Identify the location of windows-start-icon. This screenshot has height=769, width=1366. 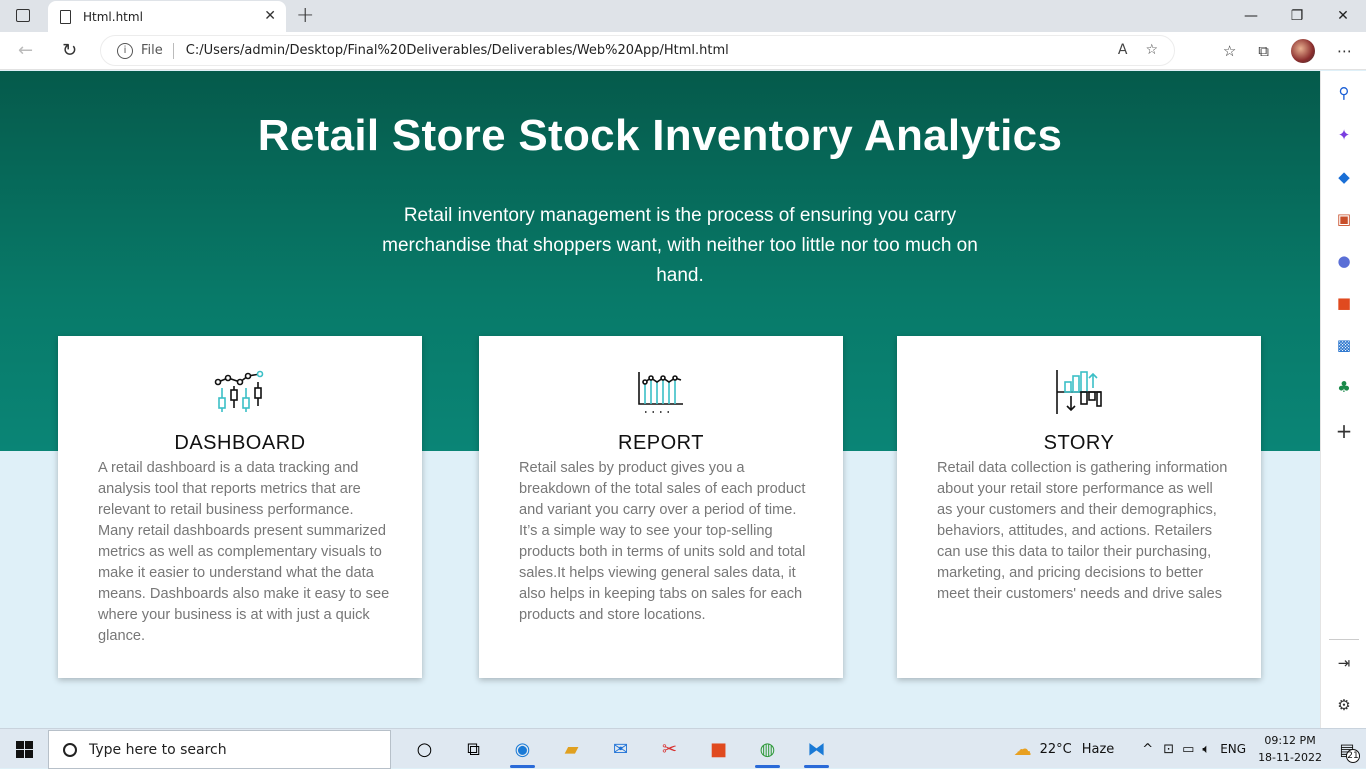
(24, 749).